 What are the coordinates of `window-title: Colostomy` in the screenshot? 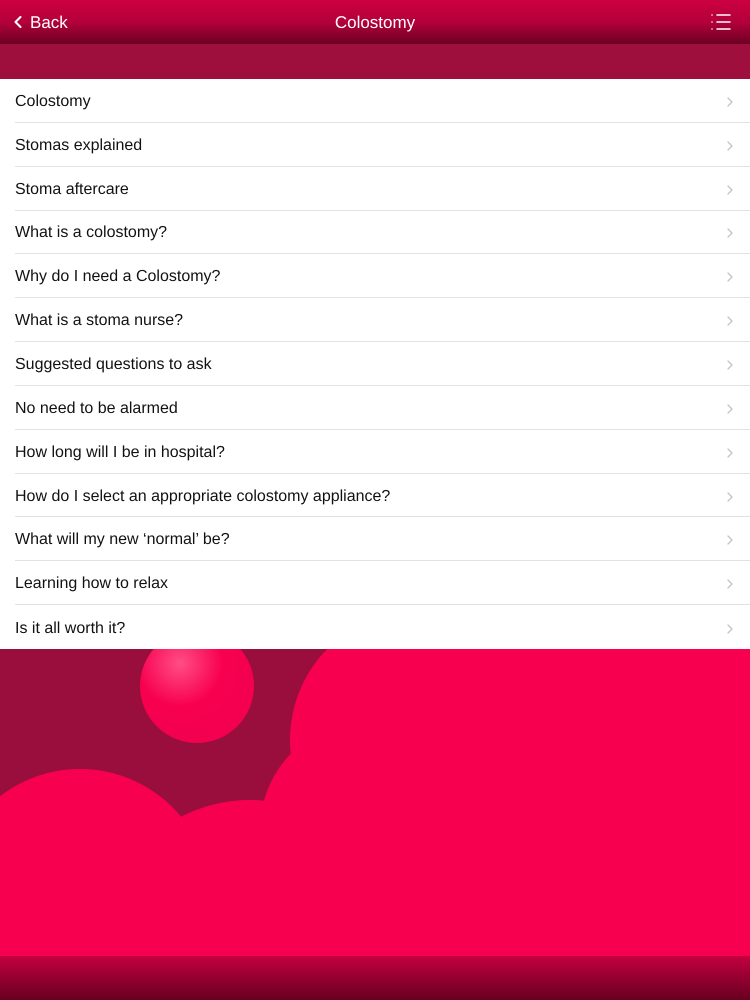 It's located at (375, 22).